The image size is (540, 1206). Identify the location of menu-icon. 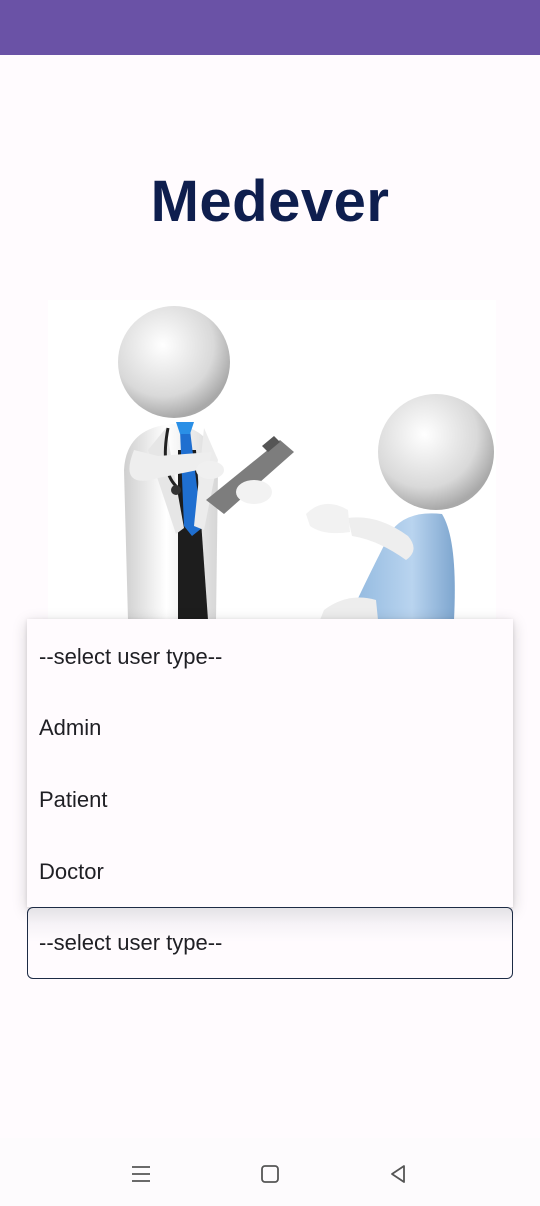
(141, 1174).